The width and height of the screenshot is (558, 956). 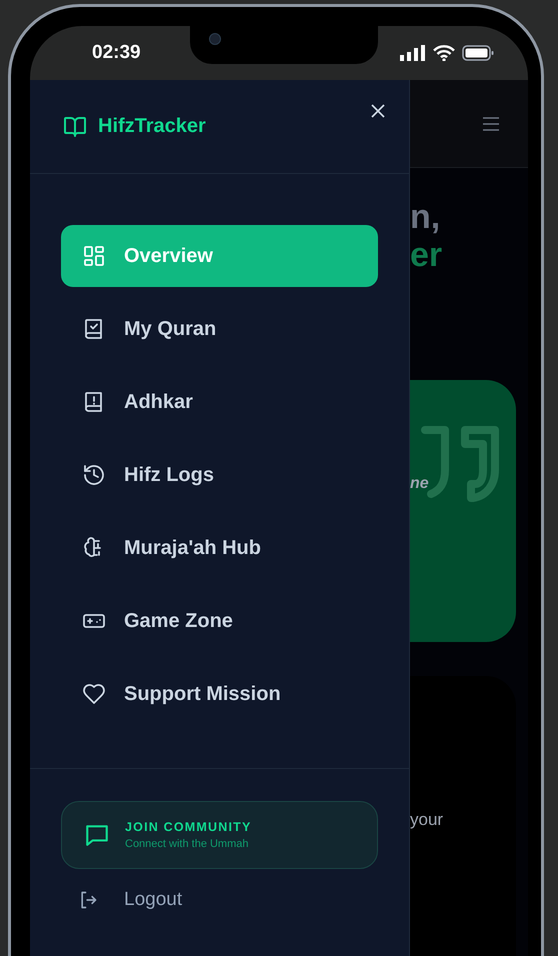 What do you see at coordinates (219, 475) in the screenshot?
I see `nav-item: Hifz Logs` at bounding box center [219, 475].